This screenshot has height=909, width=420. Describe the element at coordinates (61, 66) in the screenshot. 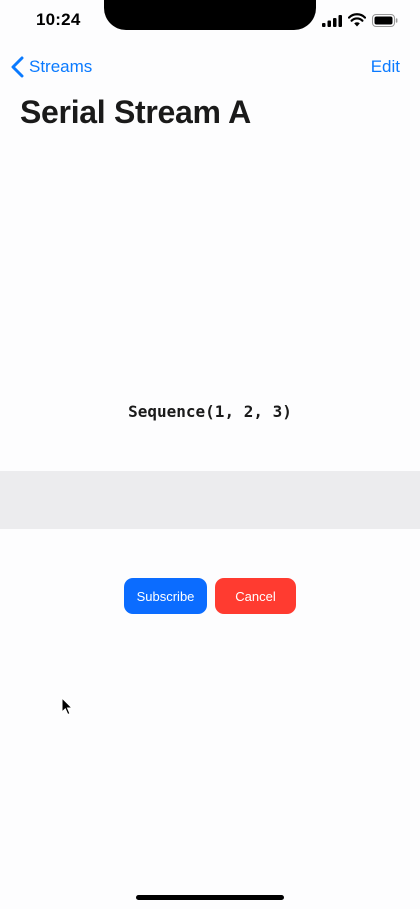

I see `back-button-label: Streams` at that location.